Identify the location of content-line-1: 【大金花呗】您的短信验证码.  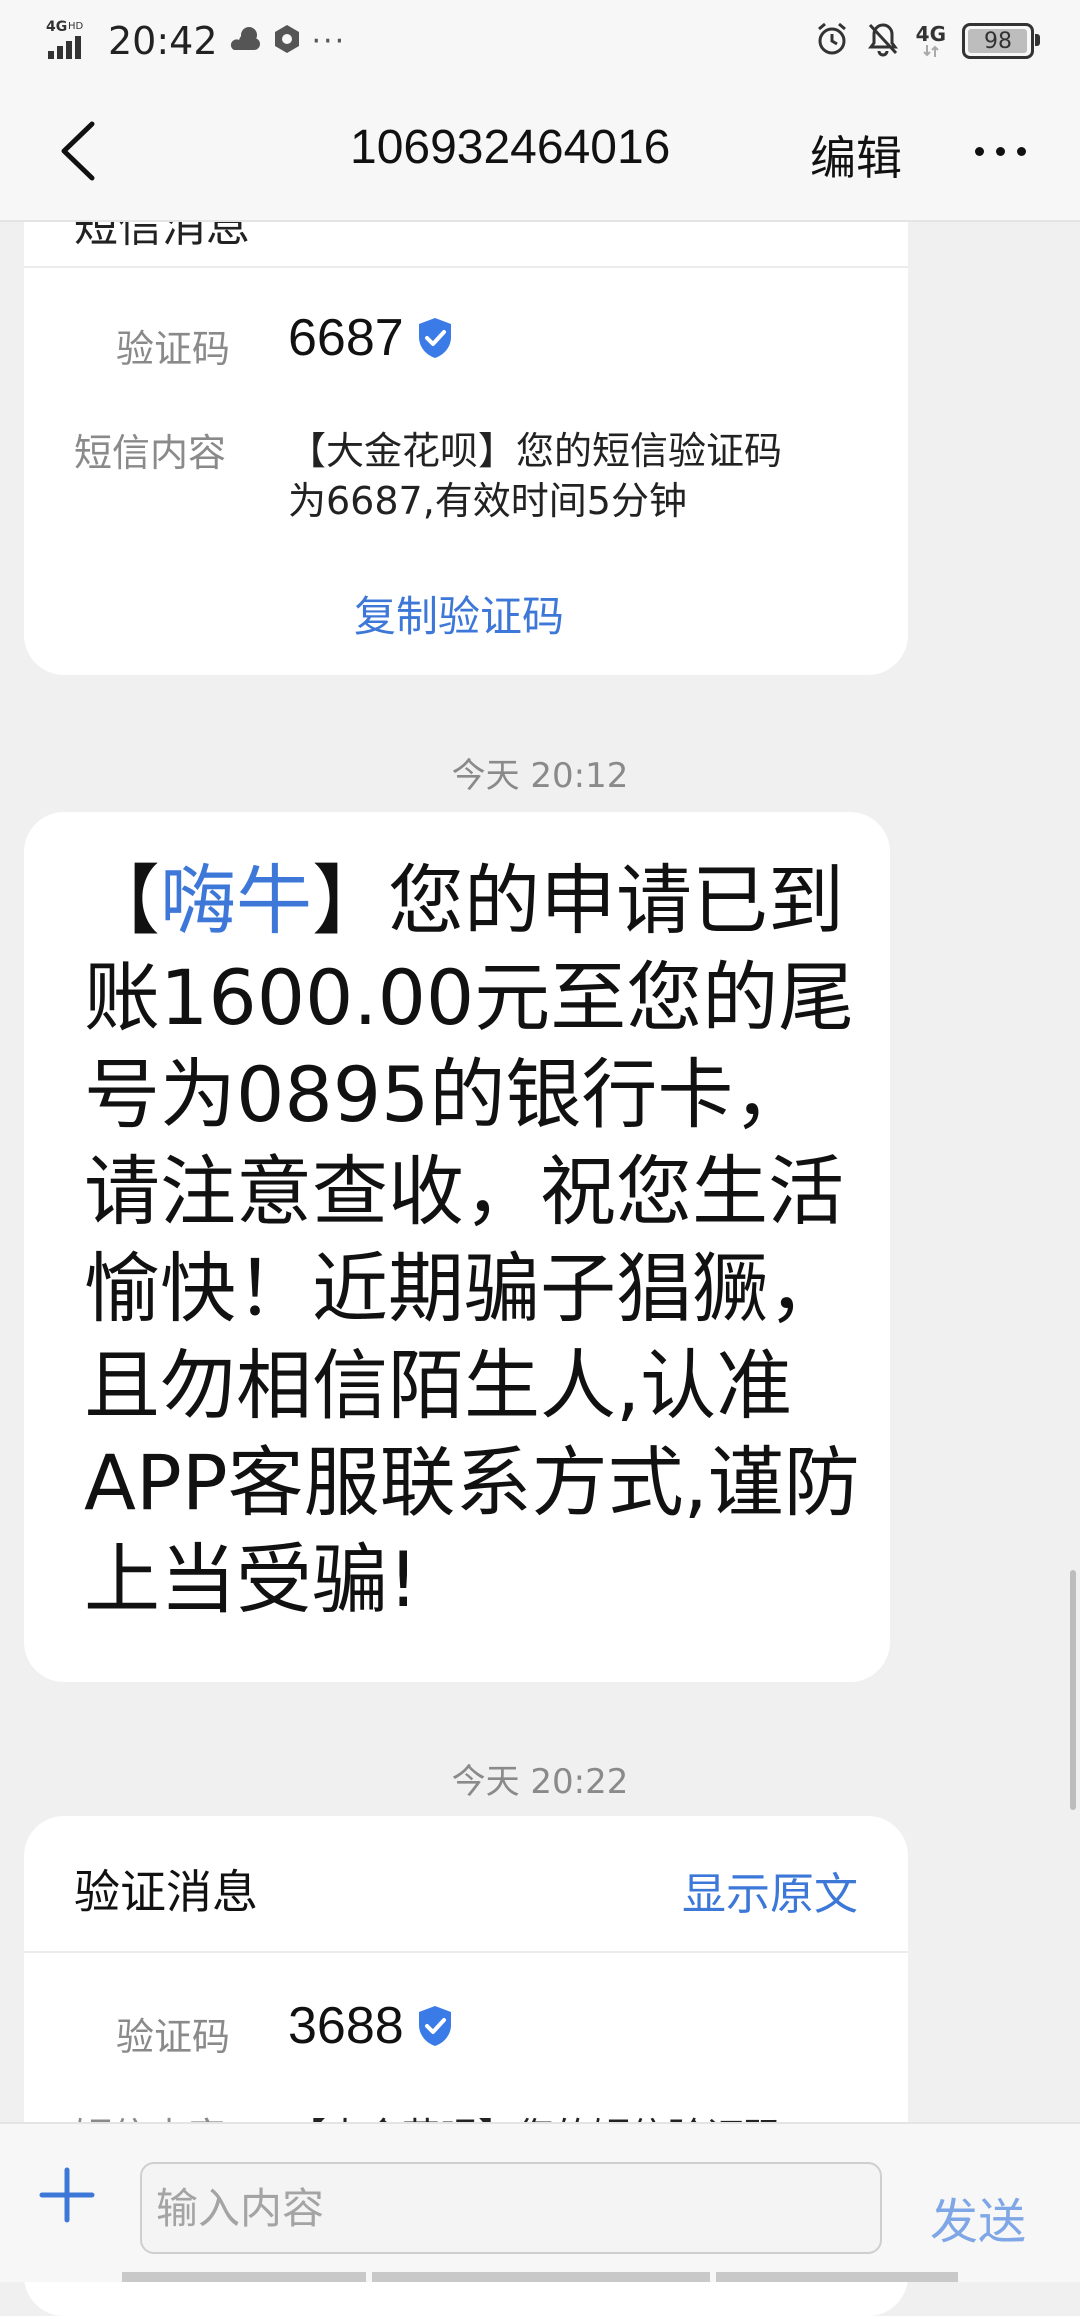
(535, 451).